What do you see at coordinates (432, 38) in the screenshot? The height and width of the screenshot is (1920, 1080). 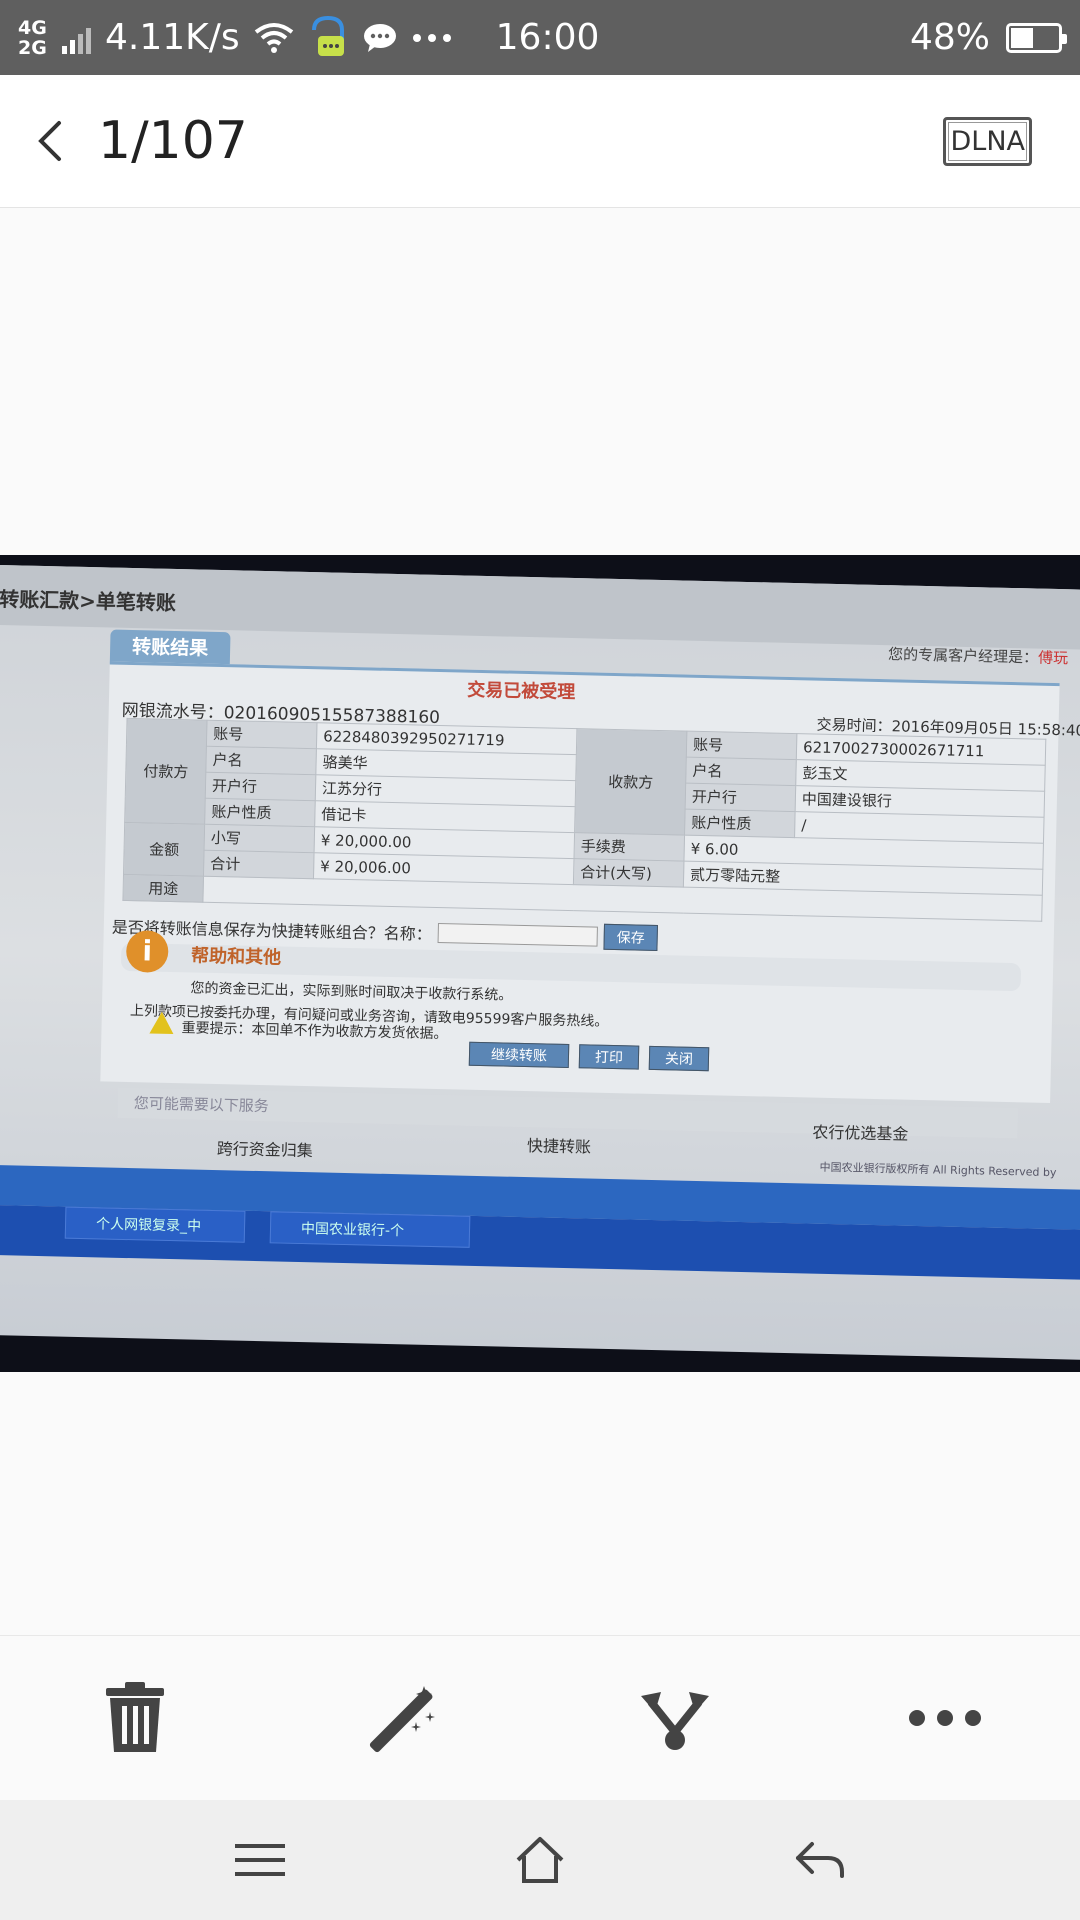 I see `more-dots-icon` at bounding box center [432, 38].